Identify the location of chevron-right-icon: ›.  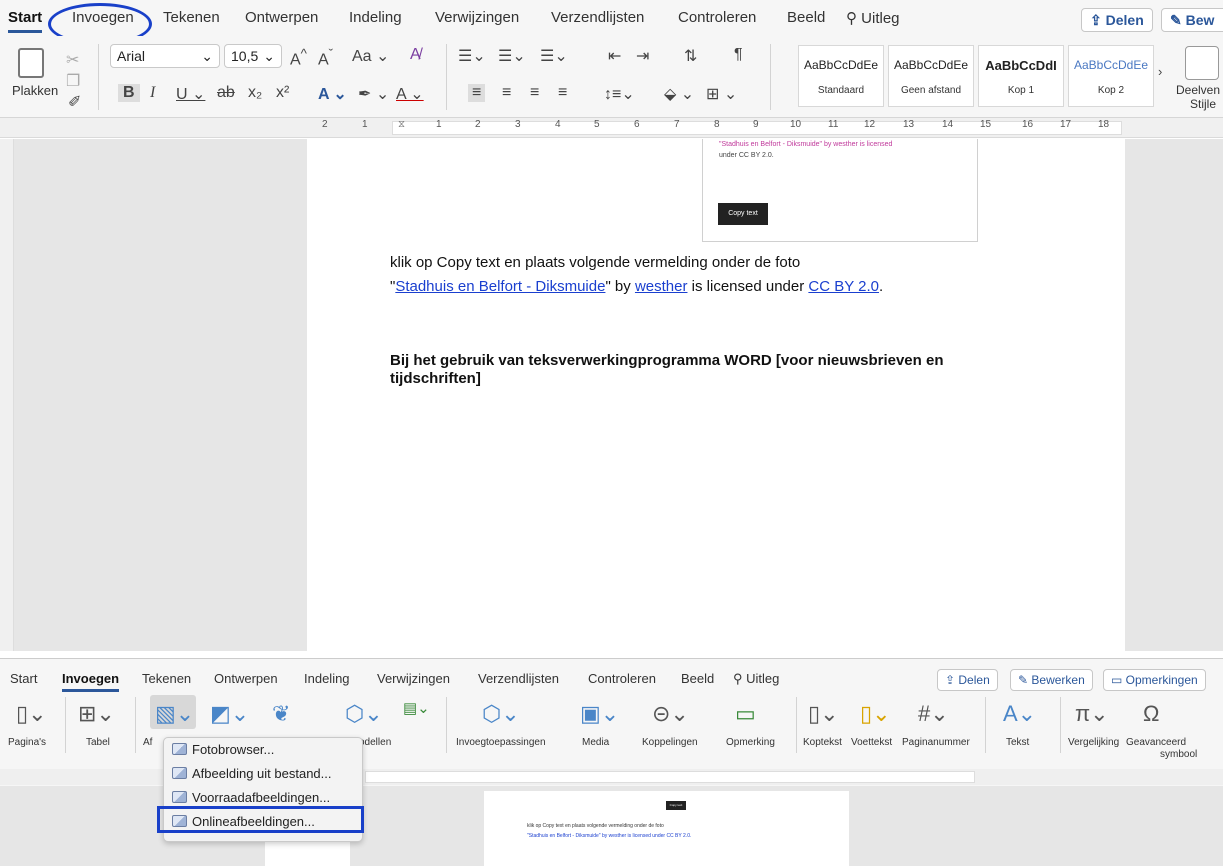
(1160, 71).